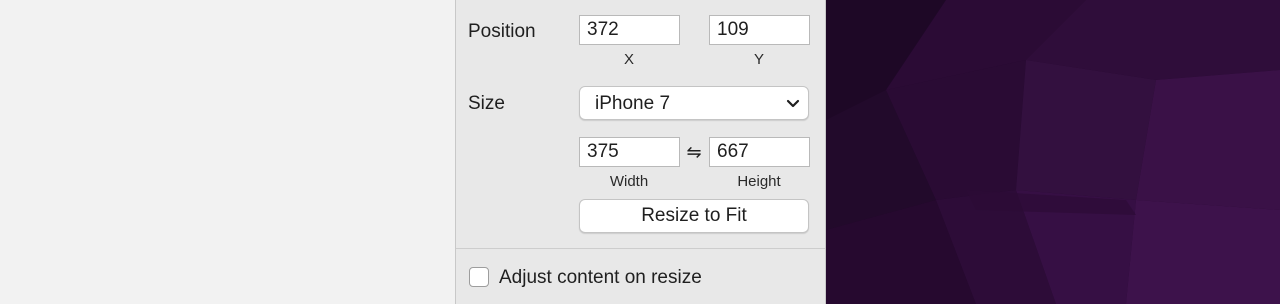 Image resolution: width=1280 pixels, height=304 pixels. Describe the element at coordinates (633, 103) in the screenshot. I see `size-preset-value: iPhone 7` at that location.